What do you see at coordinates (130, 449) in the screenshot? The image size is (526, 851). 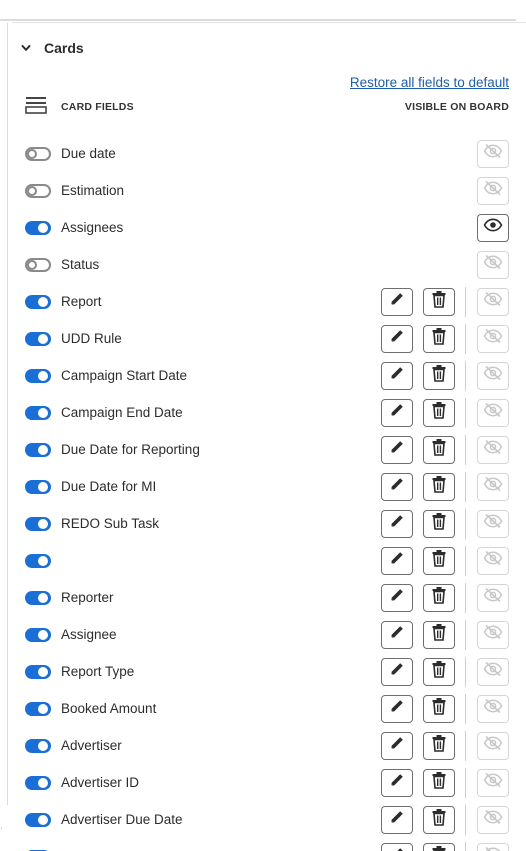 I see `field-label: Due Date for Reporting` at bounding box center [130, 449].